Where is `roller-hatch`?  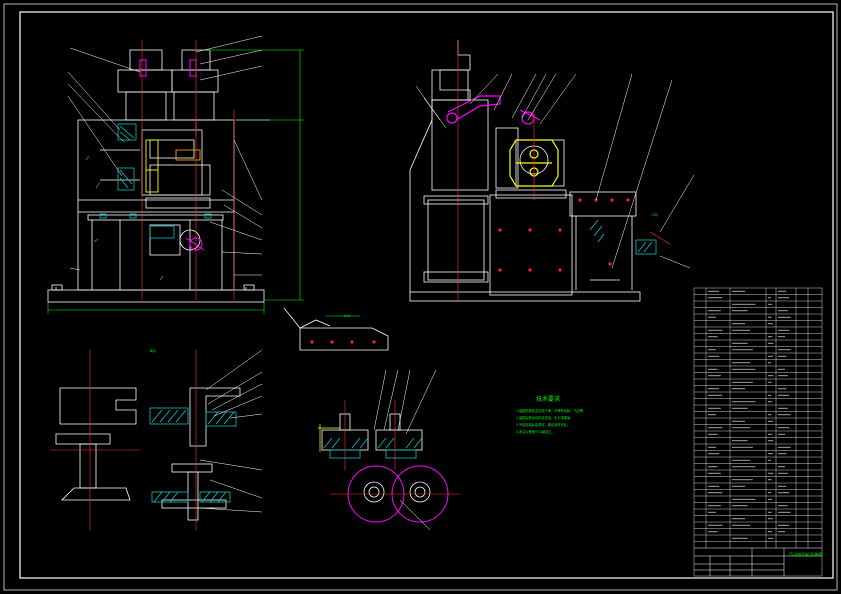 roller-hatch is located at coordinates (373, 448).